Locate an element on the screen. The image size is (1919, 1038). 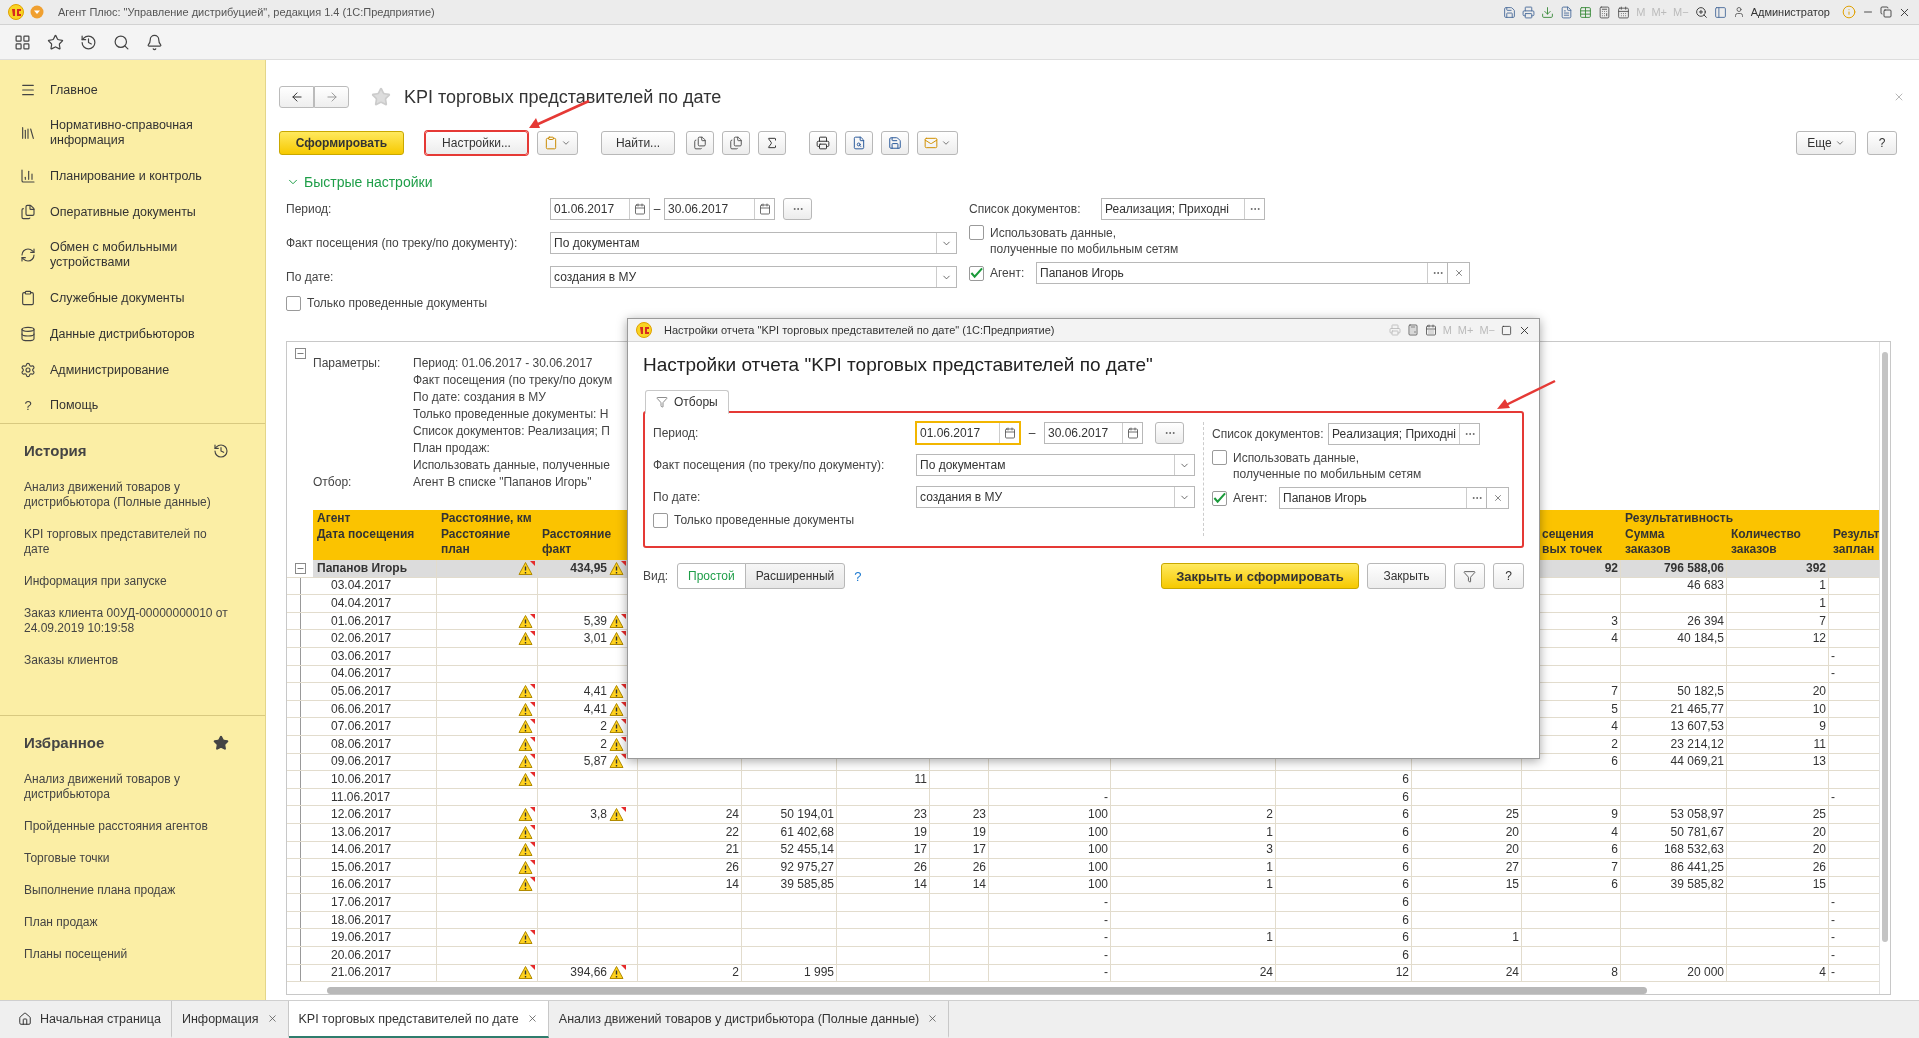
favorite-link: Планы посещений is located at coordinates (126, 954).